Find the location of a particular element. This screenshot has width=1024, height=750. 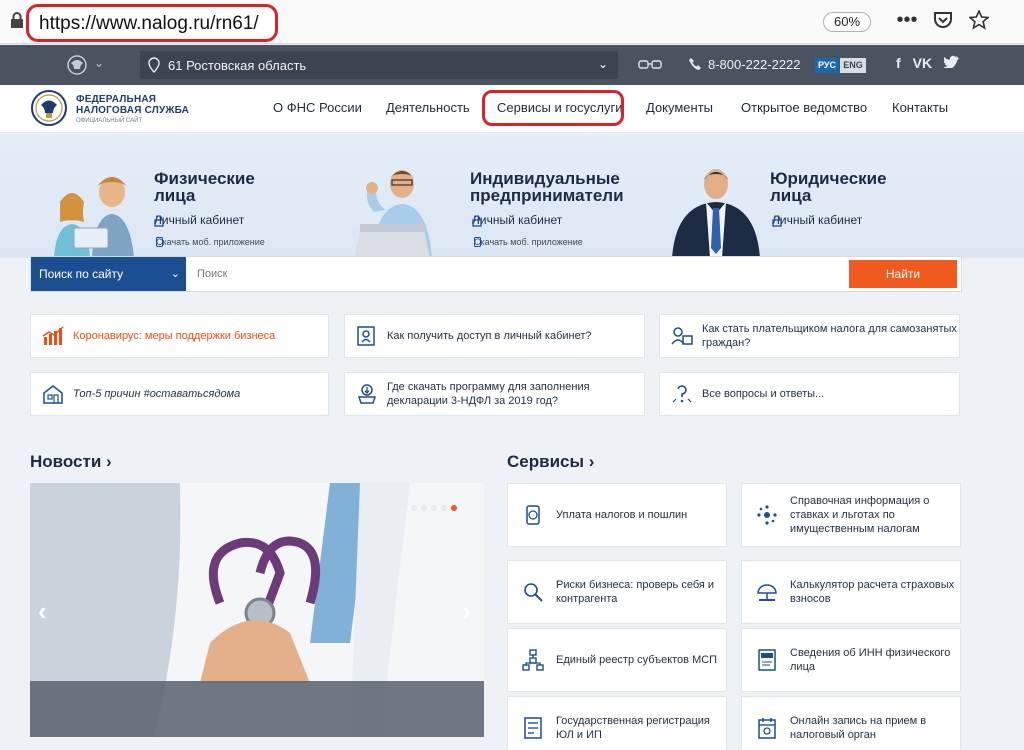

twitter-icon is located at coordinates (951, 63).